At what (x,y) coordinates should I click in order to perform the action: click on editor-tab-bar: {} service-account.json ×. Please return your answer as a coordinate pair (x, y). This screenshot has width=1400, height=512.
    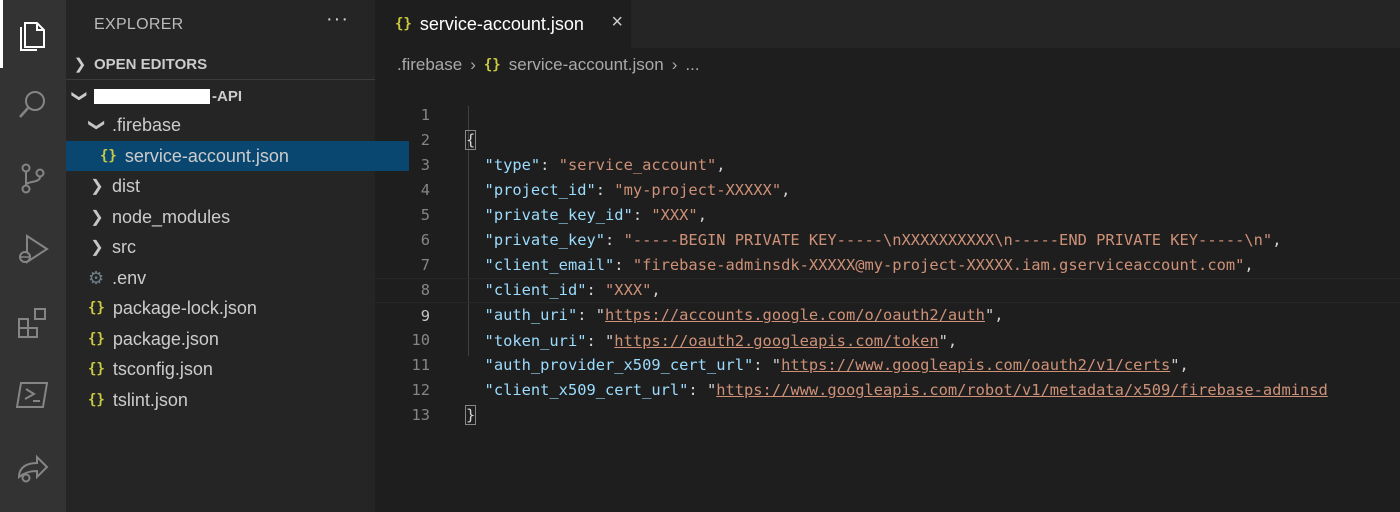
    Looking at the image, I should click on (887, 24).